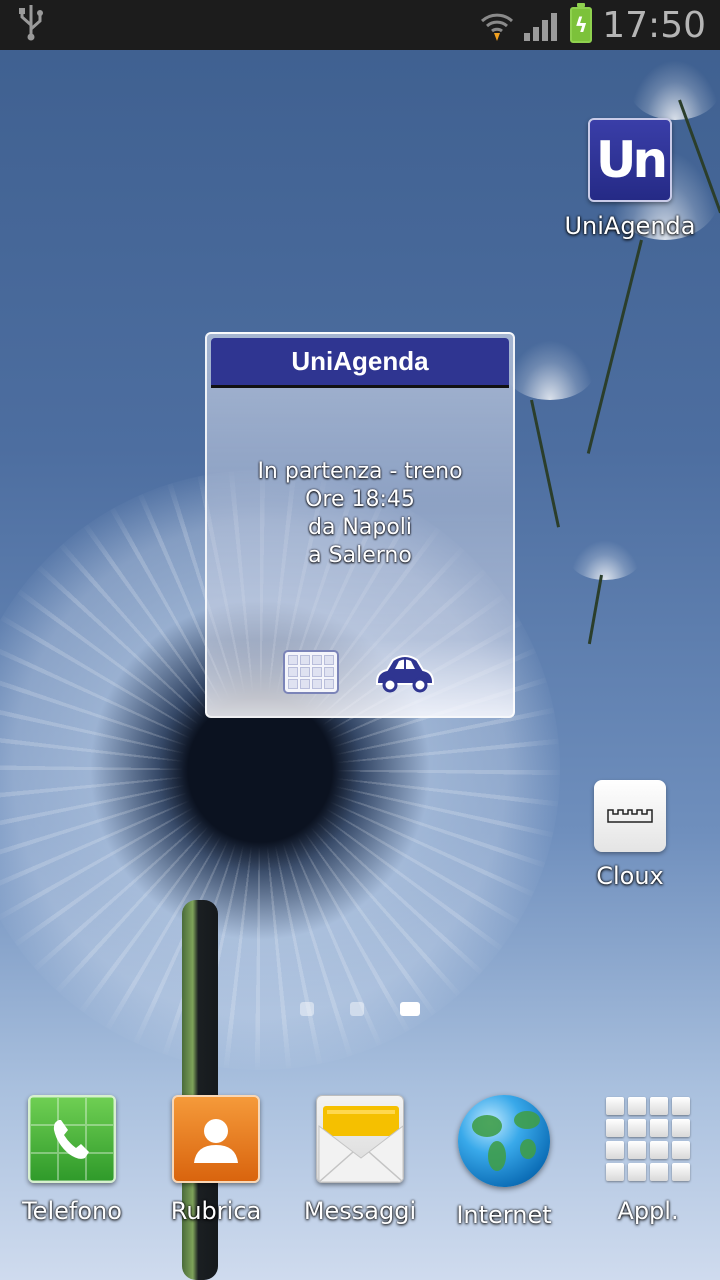  Describe the element at coordinates (581, 23) in the screenshot. I see `battery-charging-icon: ϟ` at that location.